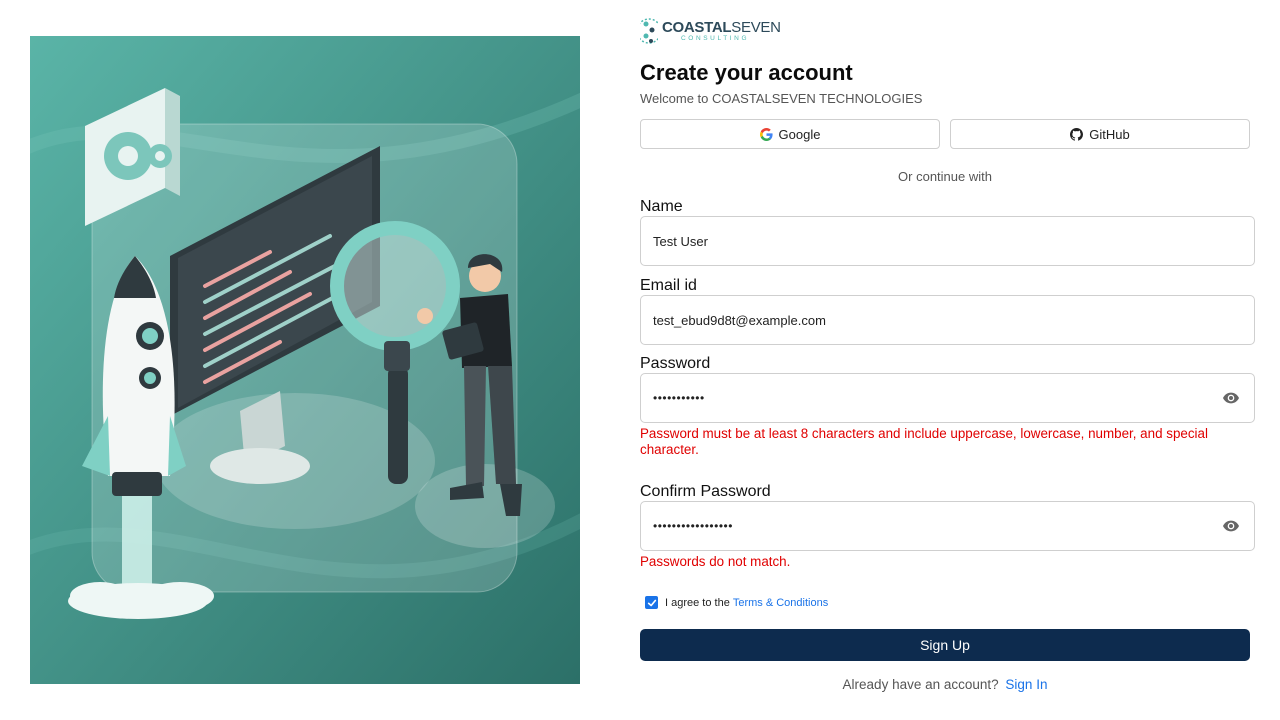 The height and width of the screenshot is (720, 1280). Describe the element at coordinates (1109, 134) in the screenshot. I see `github-button-label: GitHub` at that location.